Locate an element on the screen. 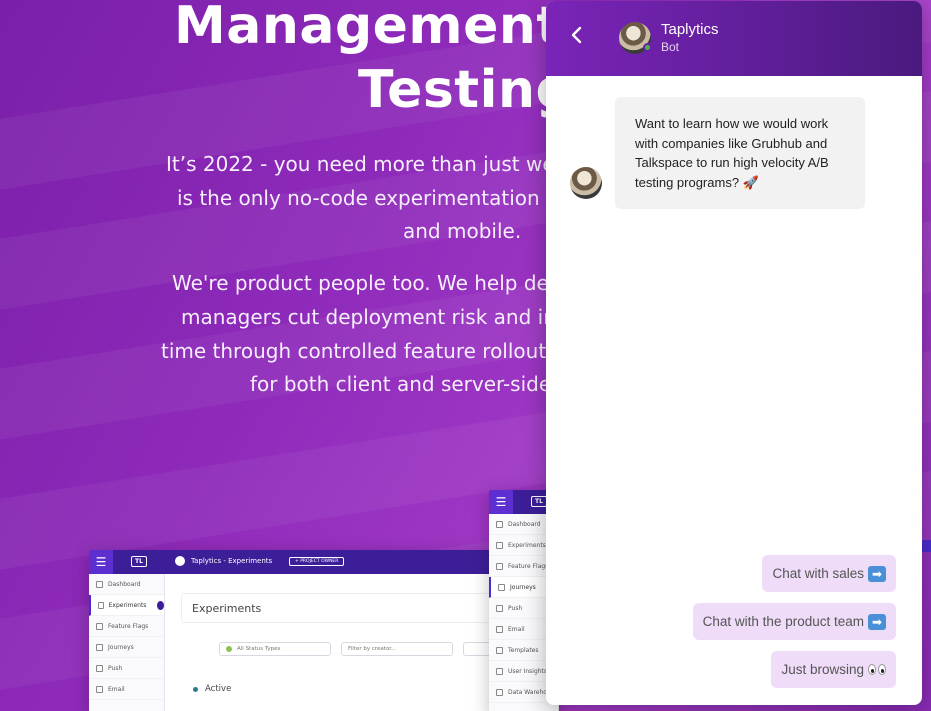 The height and width of the screenshot is (711, 931). quick-reply-chat-with-product-team: Chat with the product team ➡ is located at coordinates (794, 621).